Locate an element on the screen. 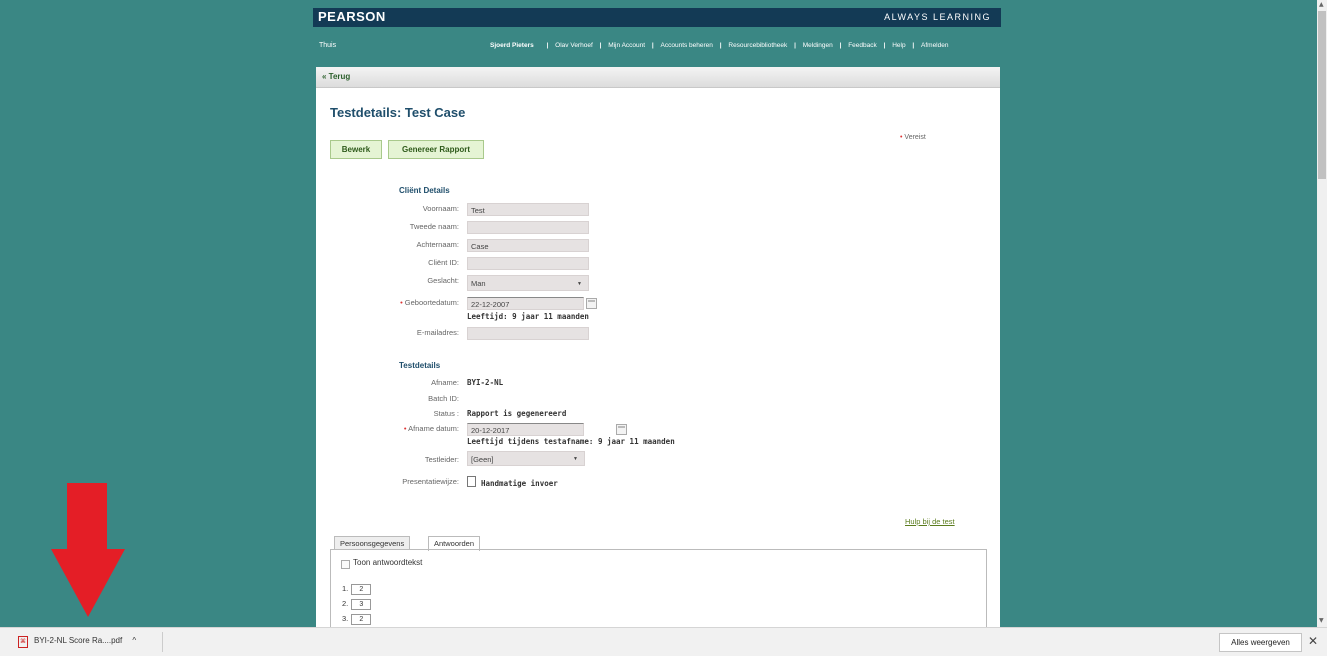 The width and height of the screenshot is (1327, 656). examiner-select: [Geen] is located at coordinates (526, 459).